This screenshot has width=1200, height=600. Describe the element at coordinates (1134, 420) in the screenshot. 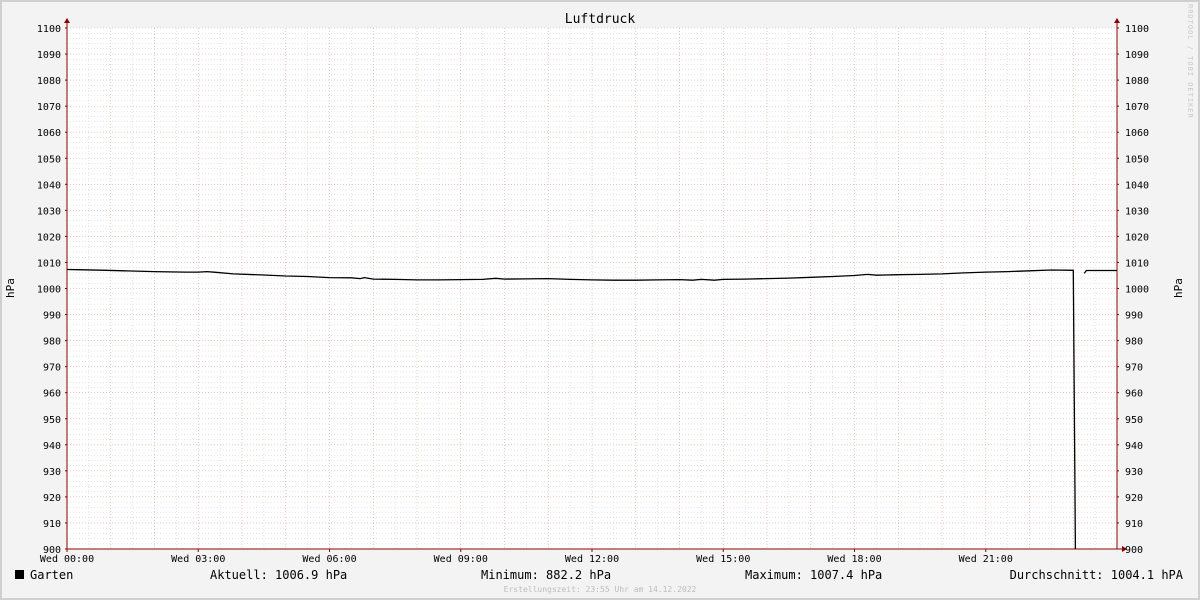

I see `y-tick-label-right: 950` at that location.